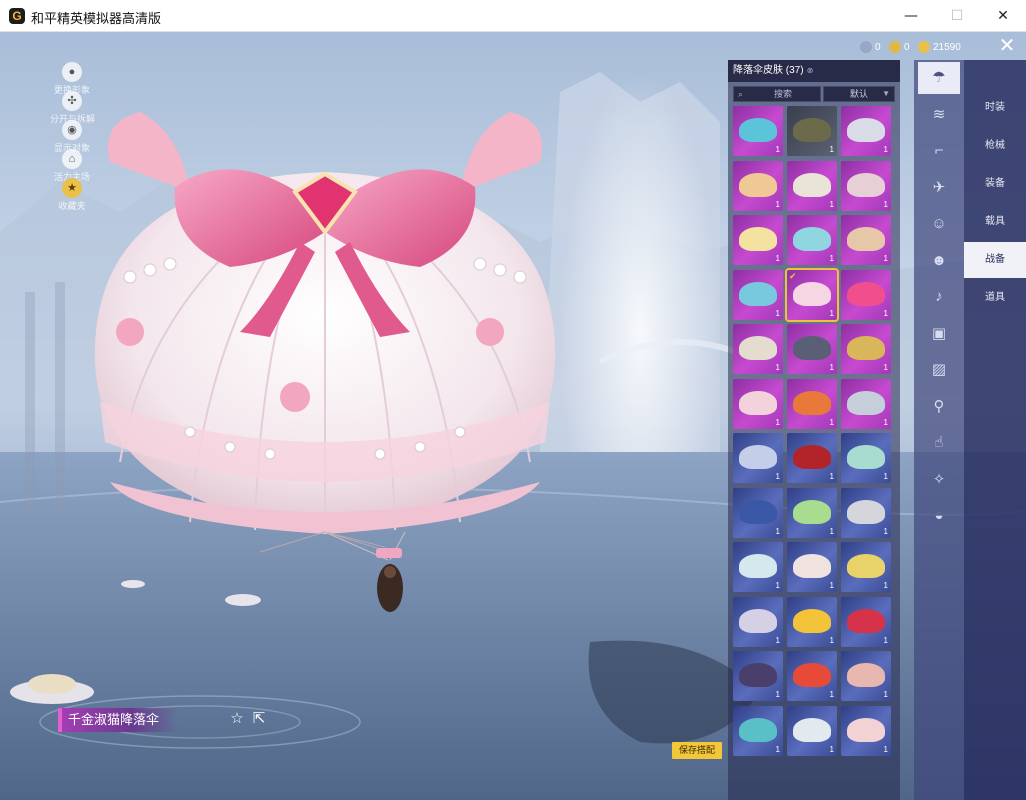 This screenshot has width=1026, height=800. I want to click on box-icon: ▣, so click(939, 334).